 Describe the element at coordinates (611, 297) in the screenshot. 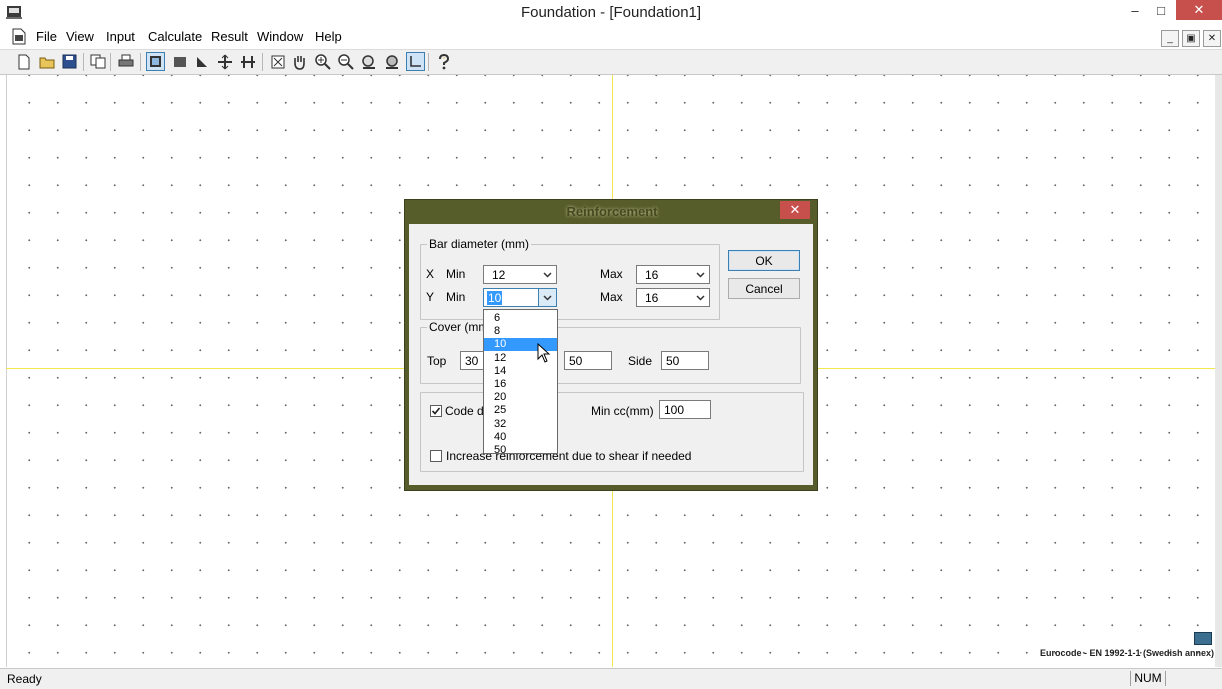

I see `y-max-label: Max` at that location.